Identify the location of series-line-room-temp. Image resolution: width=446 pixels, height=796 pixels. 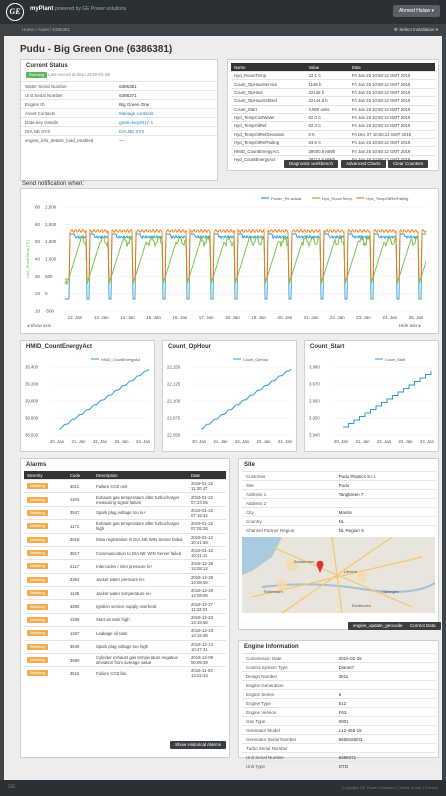
(245, 260).